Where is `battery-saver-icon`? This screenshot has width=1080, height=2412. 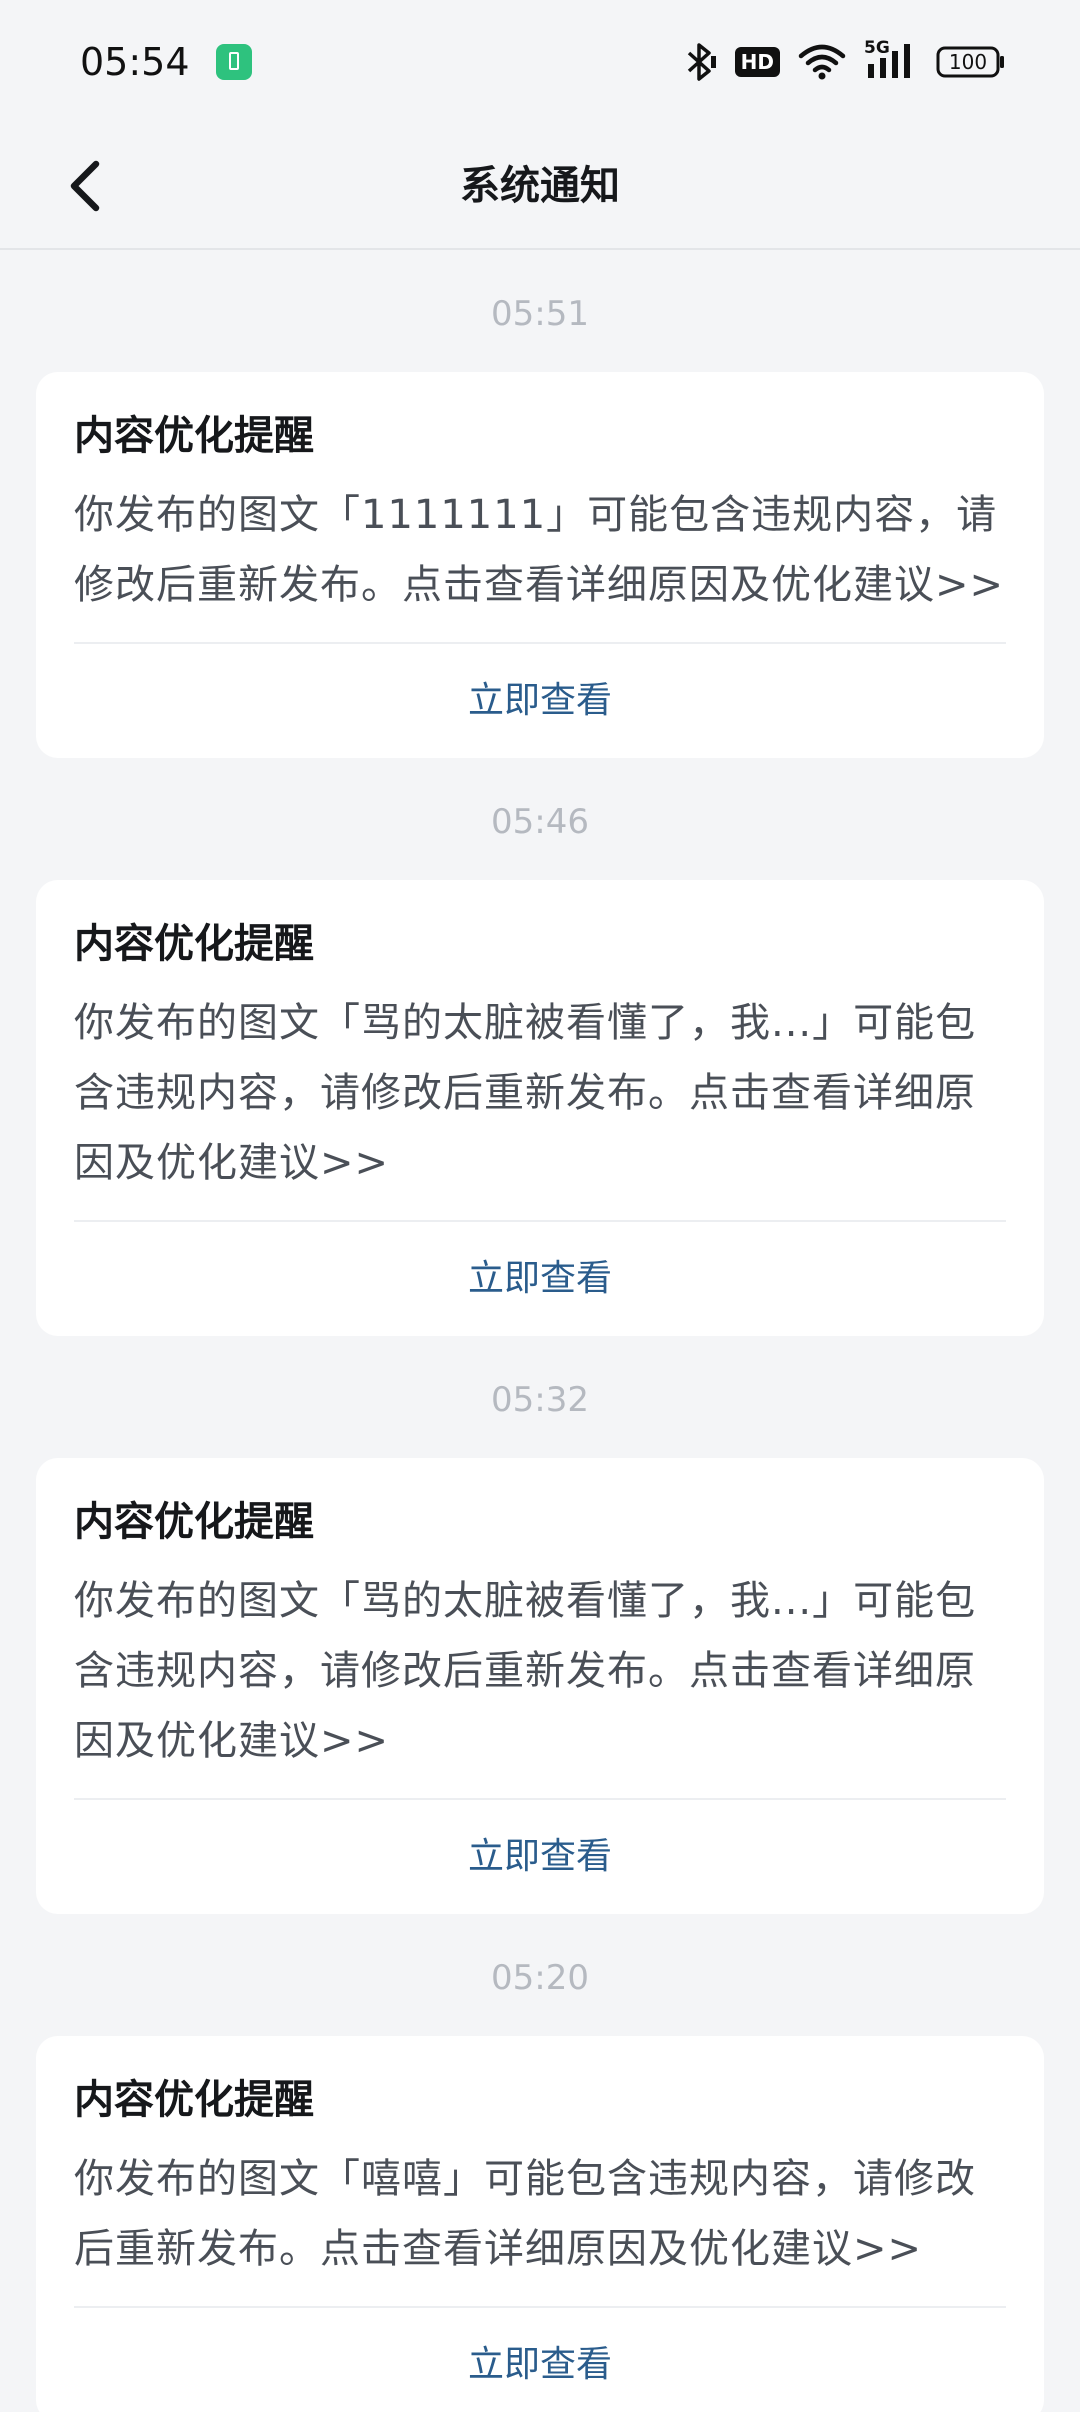 battery-saver-icon is located at coordinates (233, 62).